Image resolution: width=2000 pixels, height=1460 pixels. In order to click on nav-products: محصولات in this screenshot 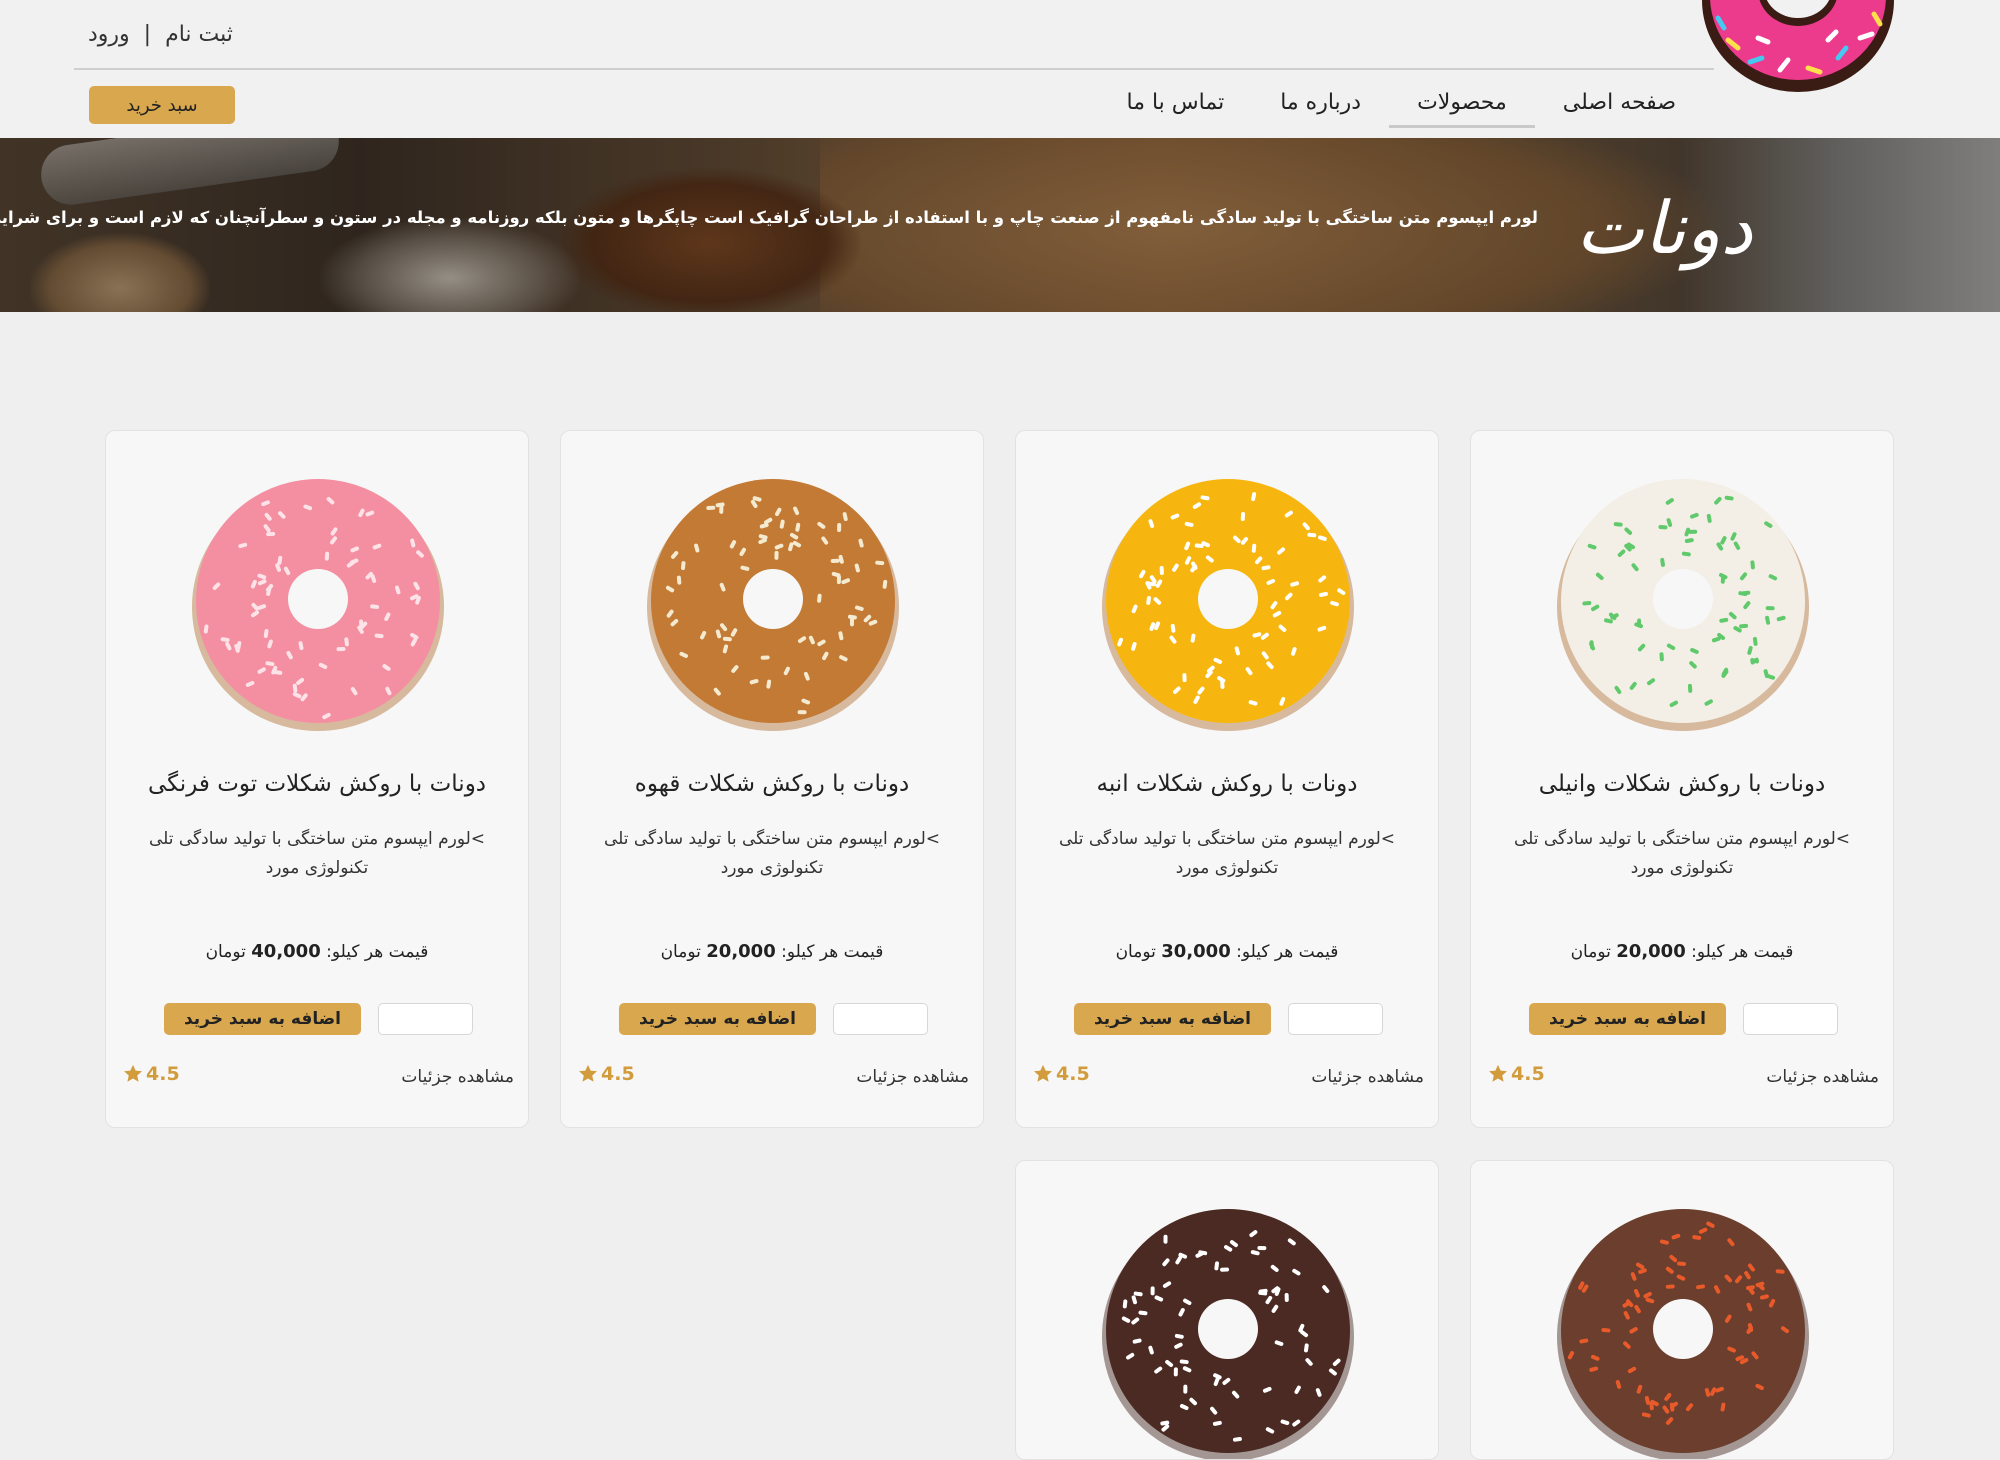, I will do `click(1462, 104)`.